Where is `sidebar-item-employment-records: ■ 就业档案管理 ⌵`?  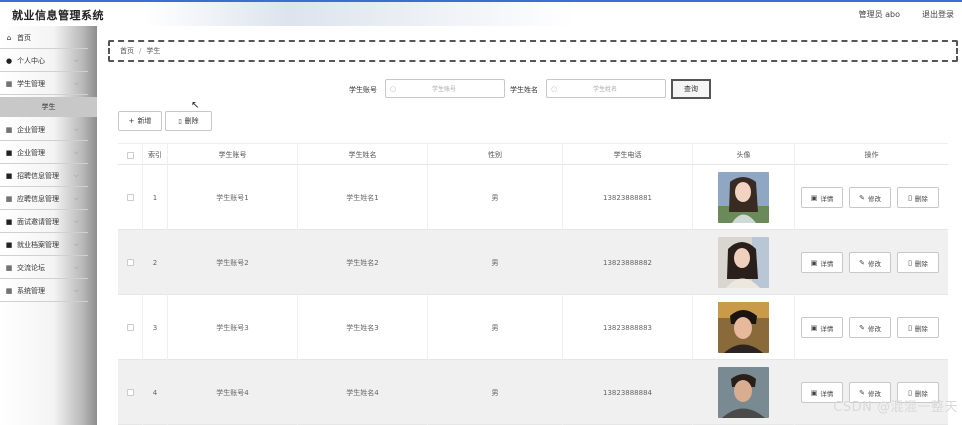 sidebar-item-employment-records: ■ 就业档案管理 ⌵ is located at coordinates (44, 245).